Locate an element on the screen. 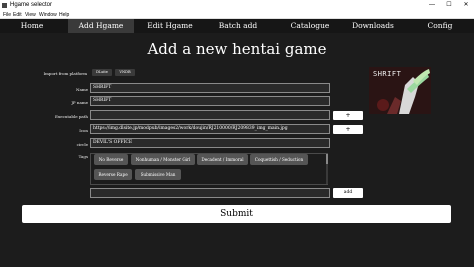  add-tag-button: add is located at coordinates (348, 193).